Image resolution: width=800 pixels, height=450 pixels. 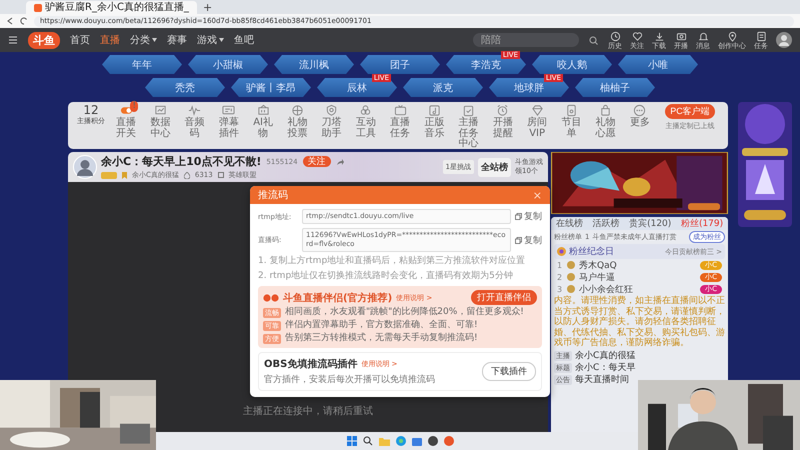 I want to click on companion-title: 斗鱼直播伴侣(官方推荐), so click(x=337, y=297).